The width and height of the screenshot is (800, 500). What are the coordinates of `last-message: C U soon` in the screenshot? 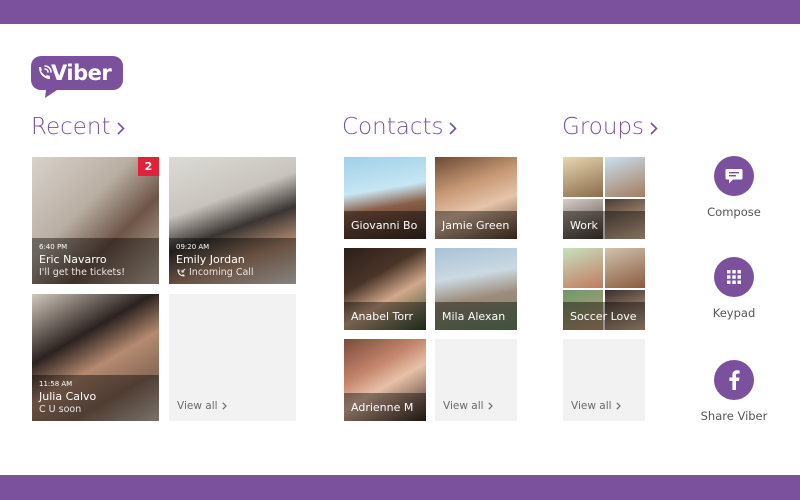 It's located at (60, 409).